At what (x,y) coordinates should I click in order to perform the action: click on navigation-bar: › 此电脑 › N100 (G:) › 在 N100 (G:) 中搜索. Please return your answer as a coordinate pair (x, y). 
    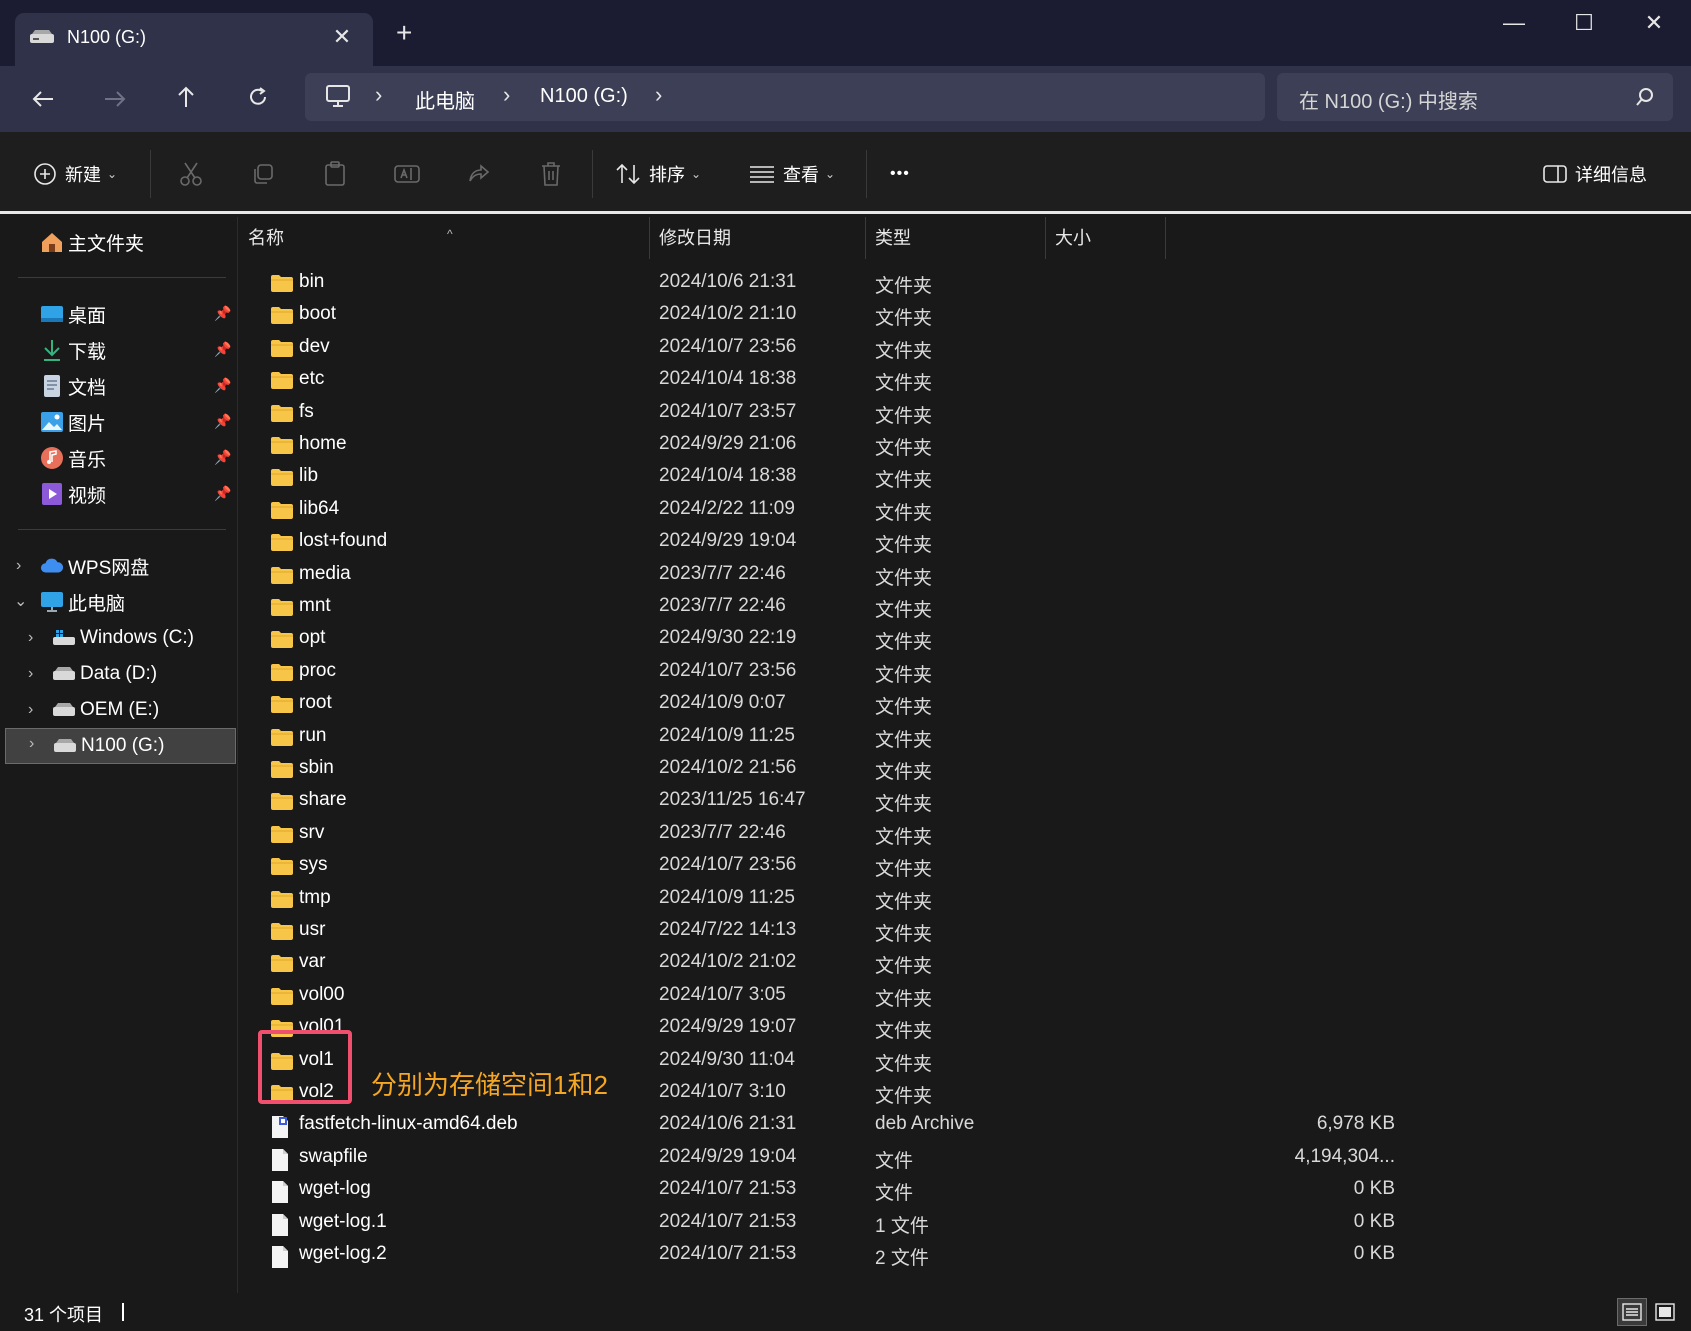
    Looking at the image, I should click on (845, 99).